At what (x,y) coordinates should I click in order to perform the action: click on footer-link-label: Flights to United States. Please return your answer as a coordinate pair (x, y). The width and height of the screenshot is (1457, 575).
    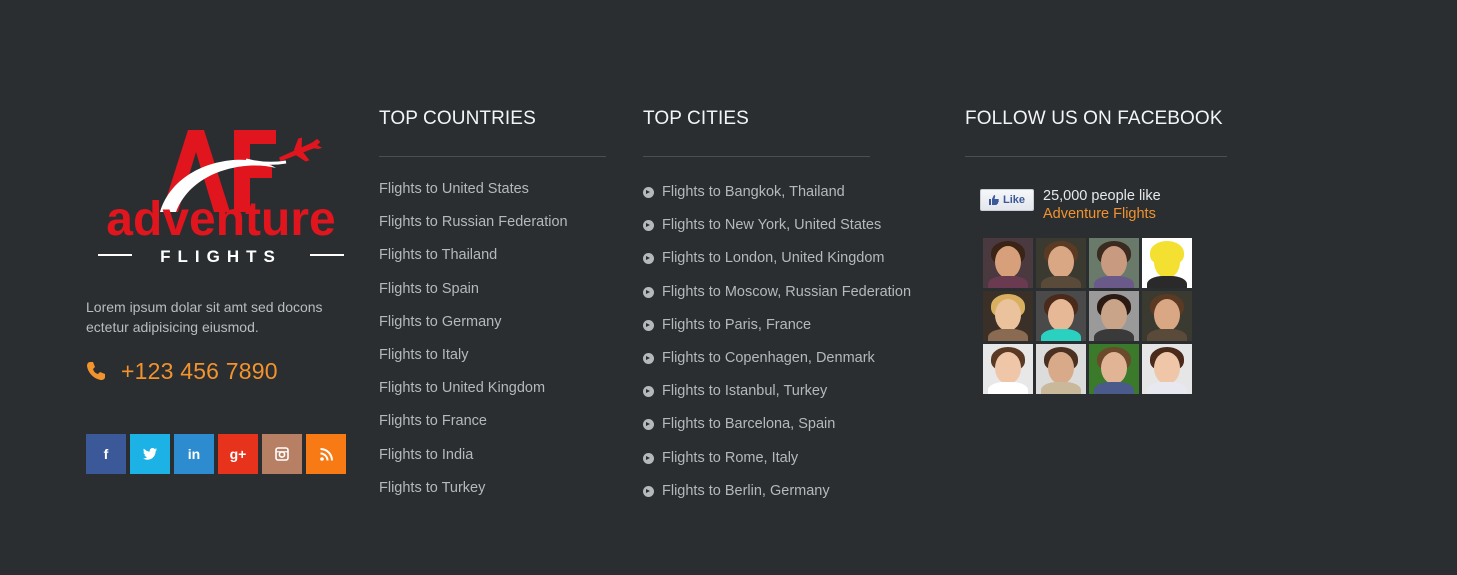
    Looking at the image, I should click on (454, 189).